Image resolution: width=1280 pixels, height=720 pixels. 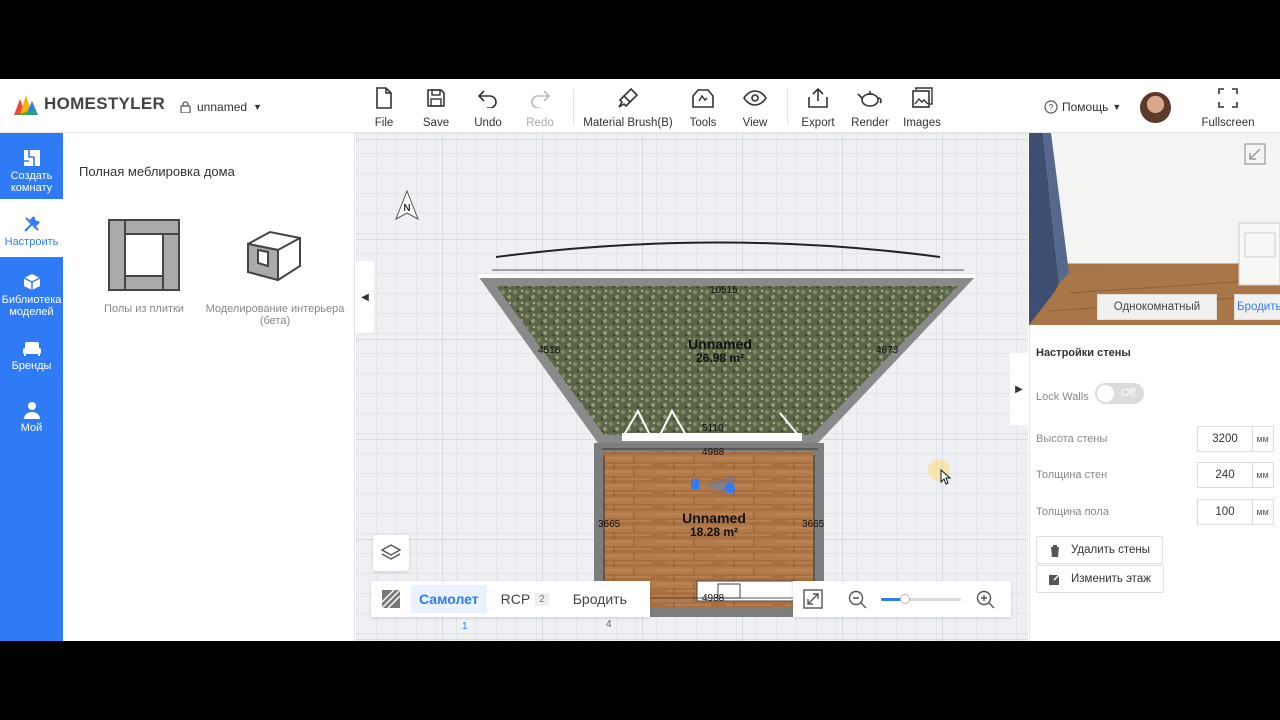 I want to click on fit-view-button, so click(x=813, y=601).